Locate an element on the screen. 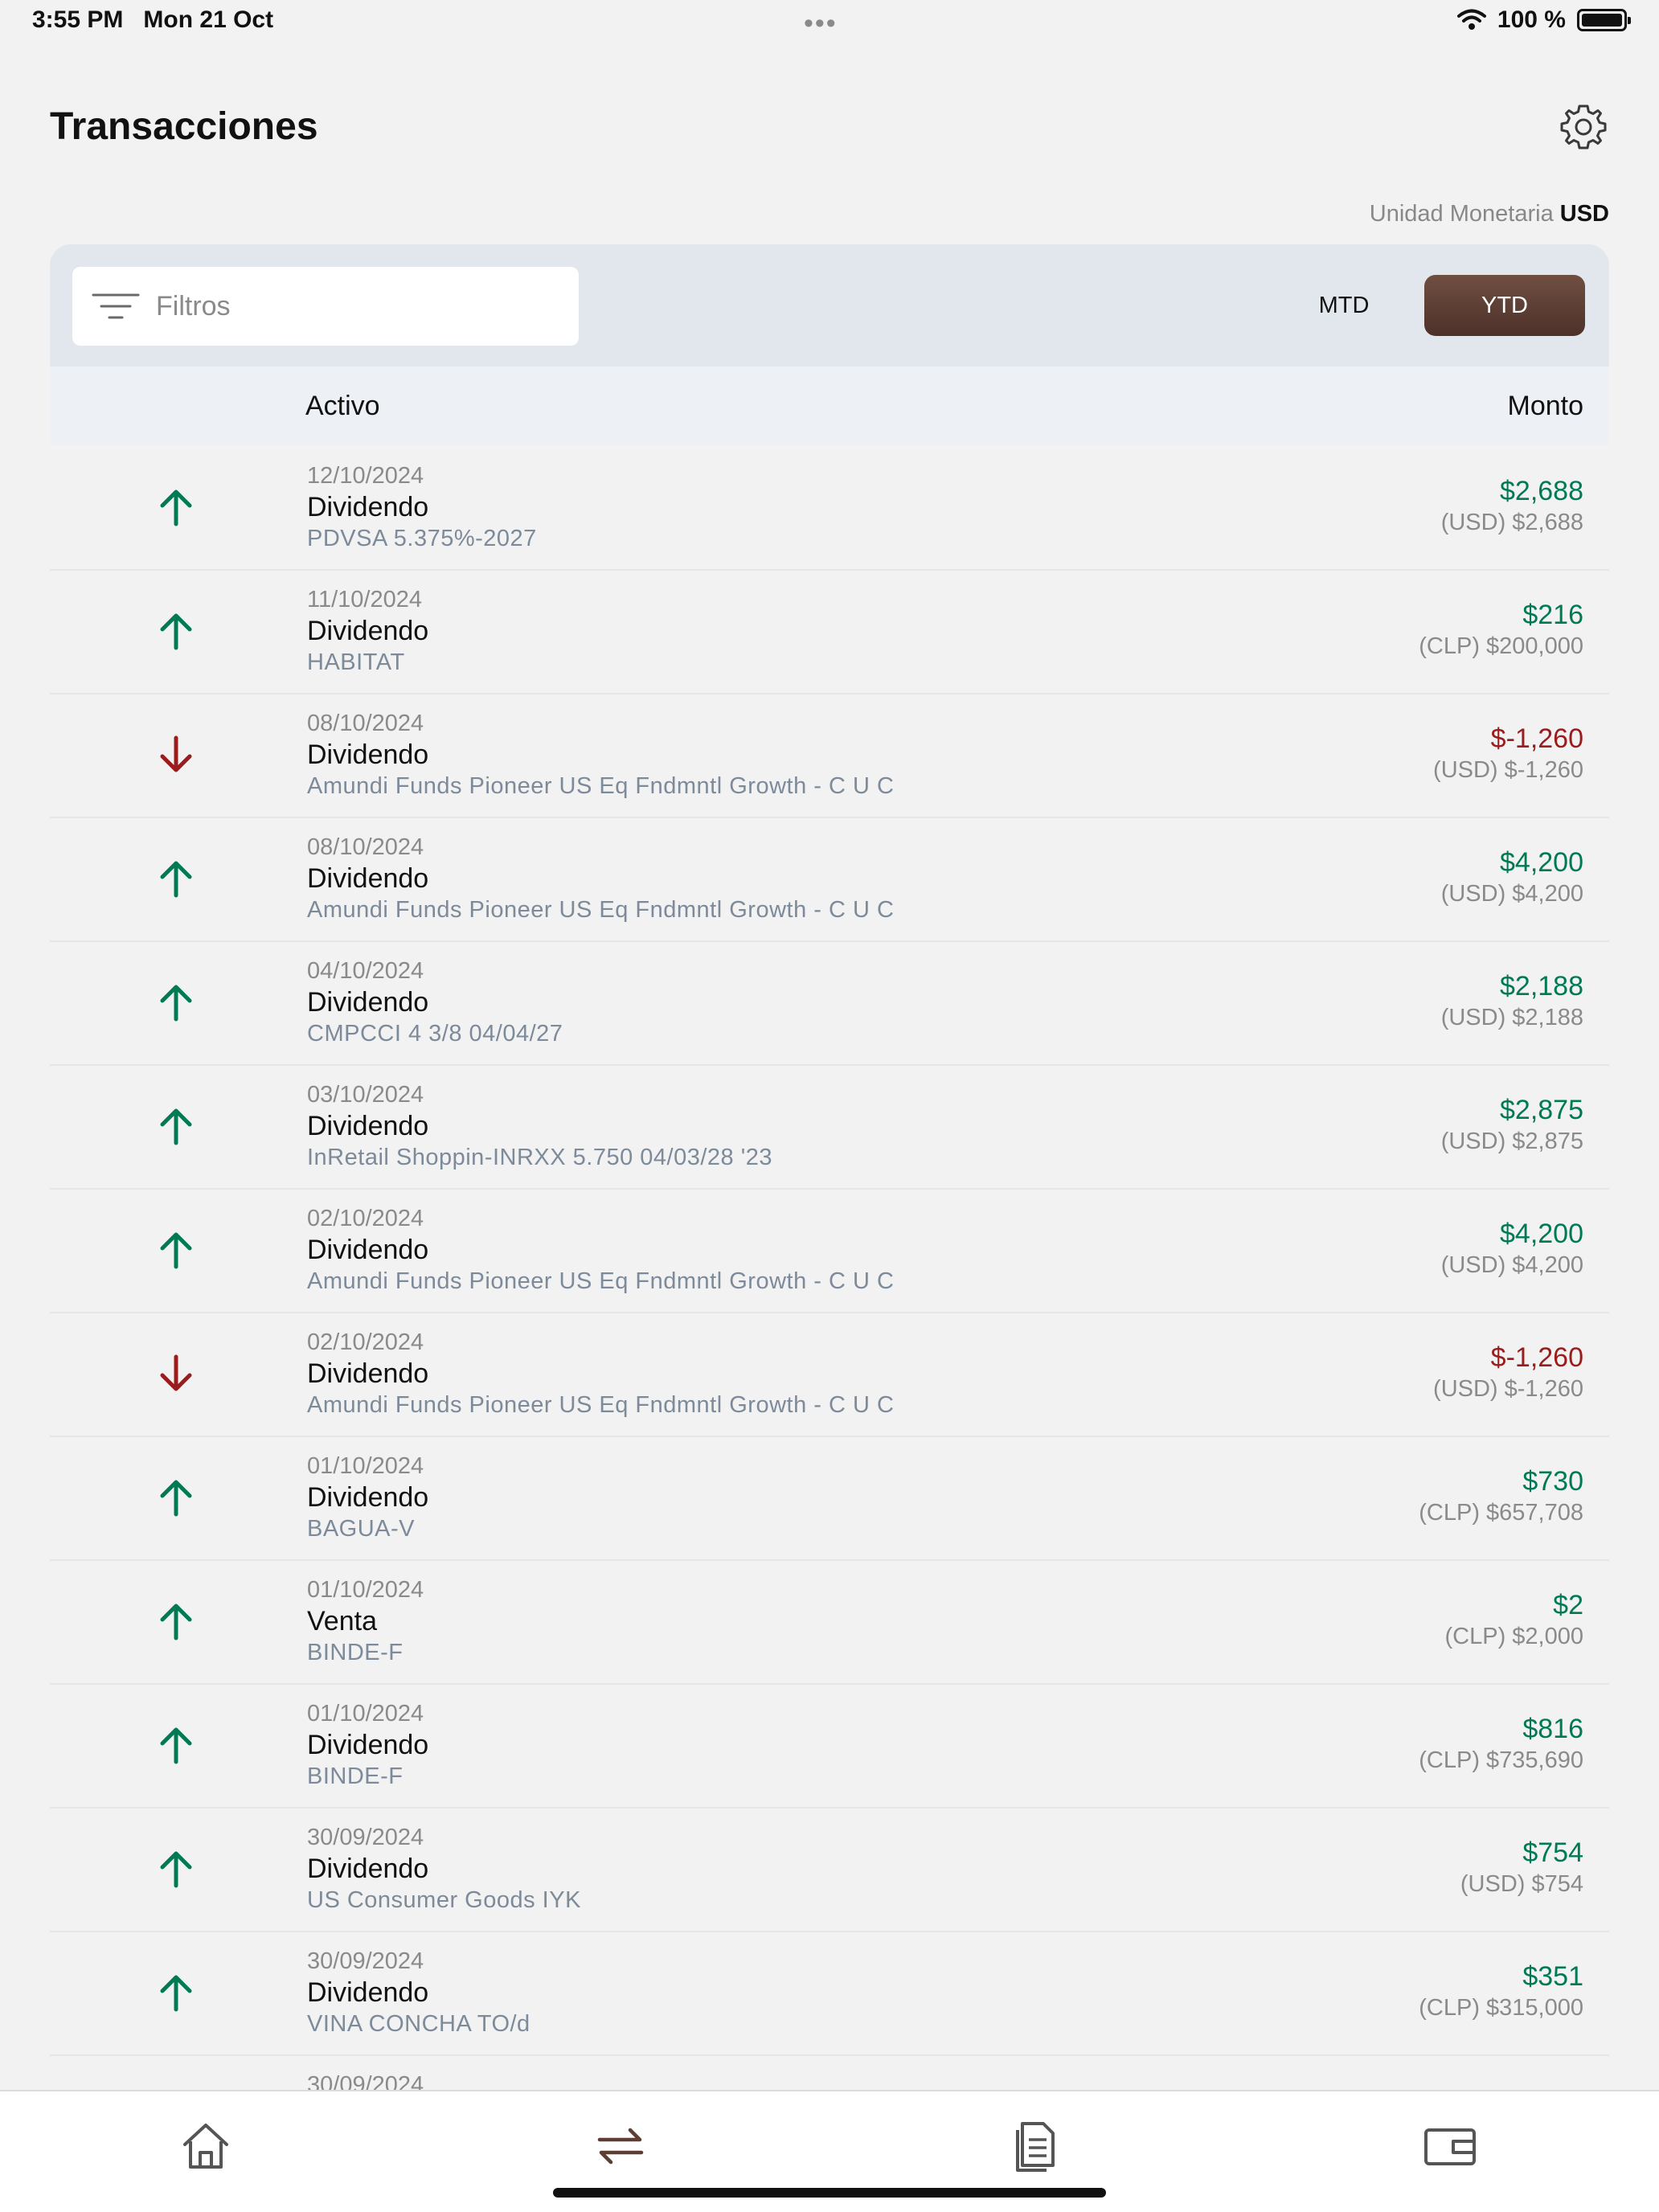  tab-wallet is located at coordinates (1450, 2146).